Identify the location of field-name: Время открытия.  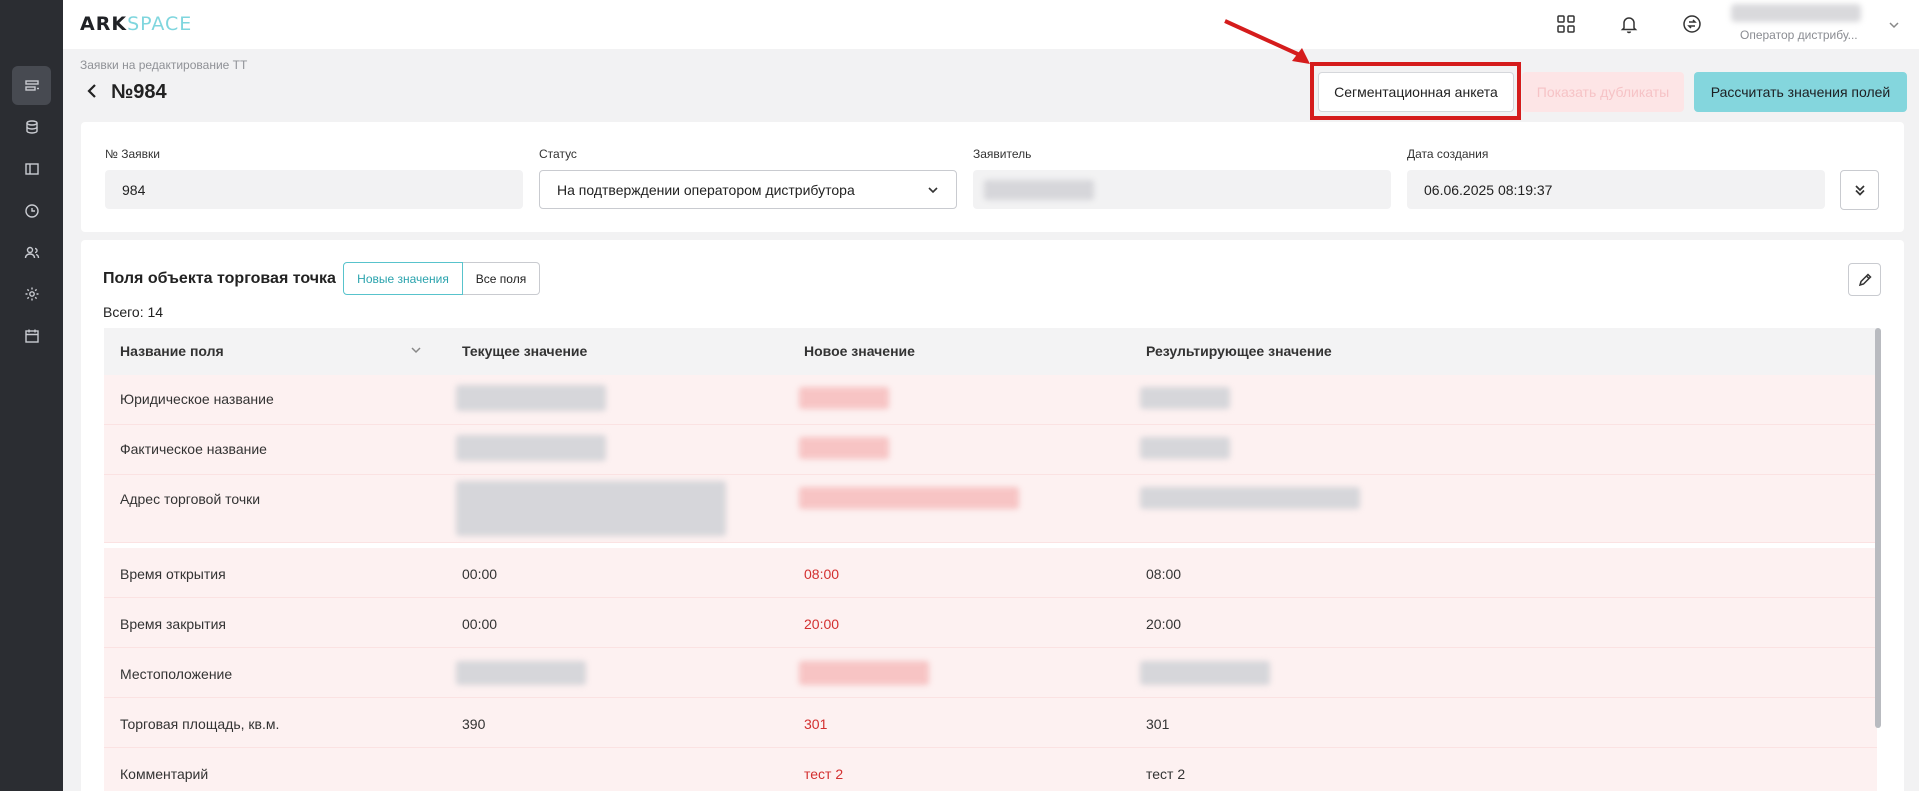
(173, 574).